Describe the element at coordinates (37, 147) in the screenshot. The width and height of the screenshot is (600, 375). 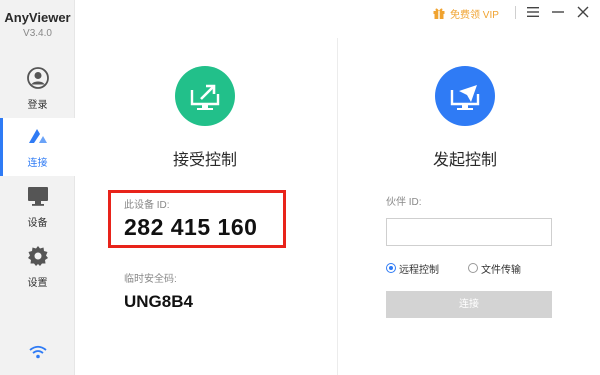
I see `sidebar-item-connect: 连接` at that location.